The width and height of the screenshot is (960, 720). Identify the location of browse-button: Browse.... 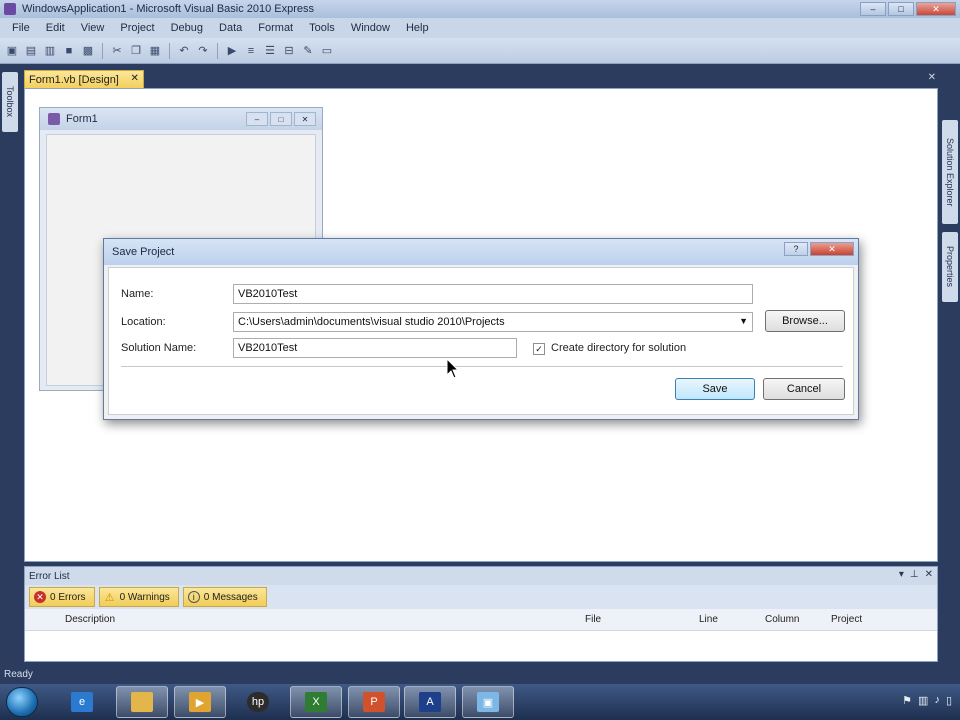
(805, 321).